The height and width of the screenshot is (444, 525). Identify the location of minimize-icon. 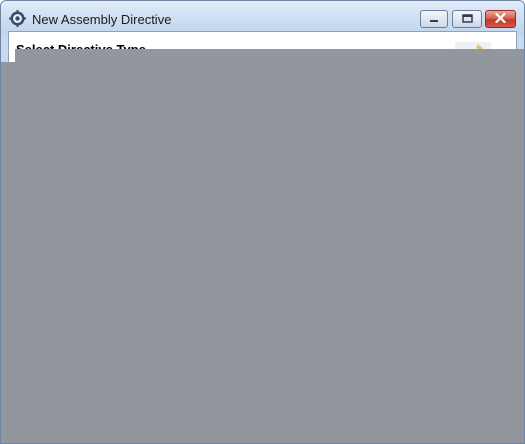
(434, 19).